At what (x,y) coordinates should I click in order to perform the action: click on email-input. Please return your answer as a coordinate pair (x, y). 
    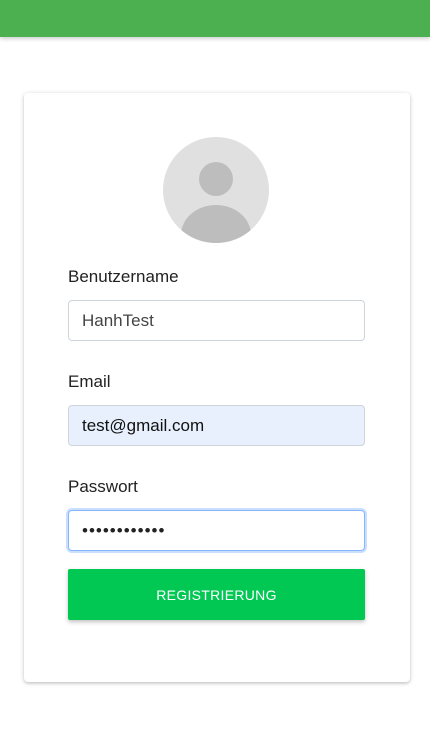
    Looking at the image, I should click on (216, 425).